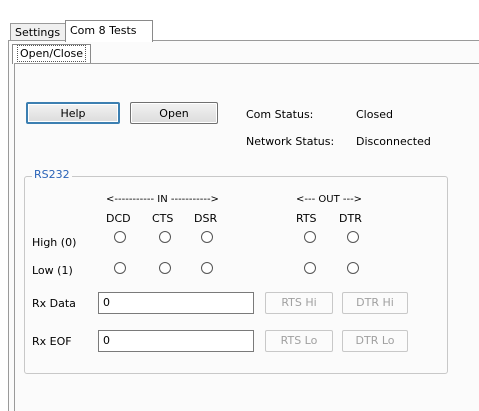 This screenshot has width=479, height=411. I want to click on rx-data-label: Rx Data, so click(54, 303).